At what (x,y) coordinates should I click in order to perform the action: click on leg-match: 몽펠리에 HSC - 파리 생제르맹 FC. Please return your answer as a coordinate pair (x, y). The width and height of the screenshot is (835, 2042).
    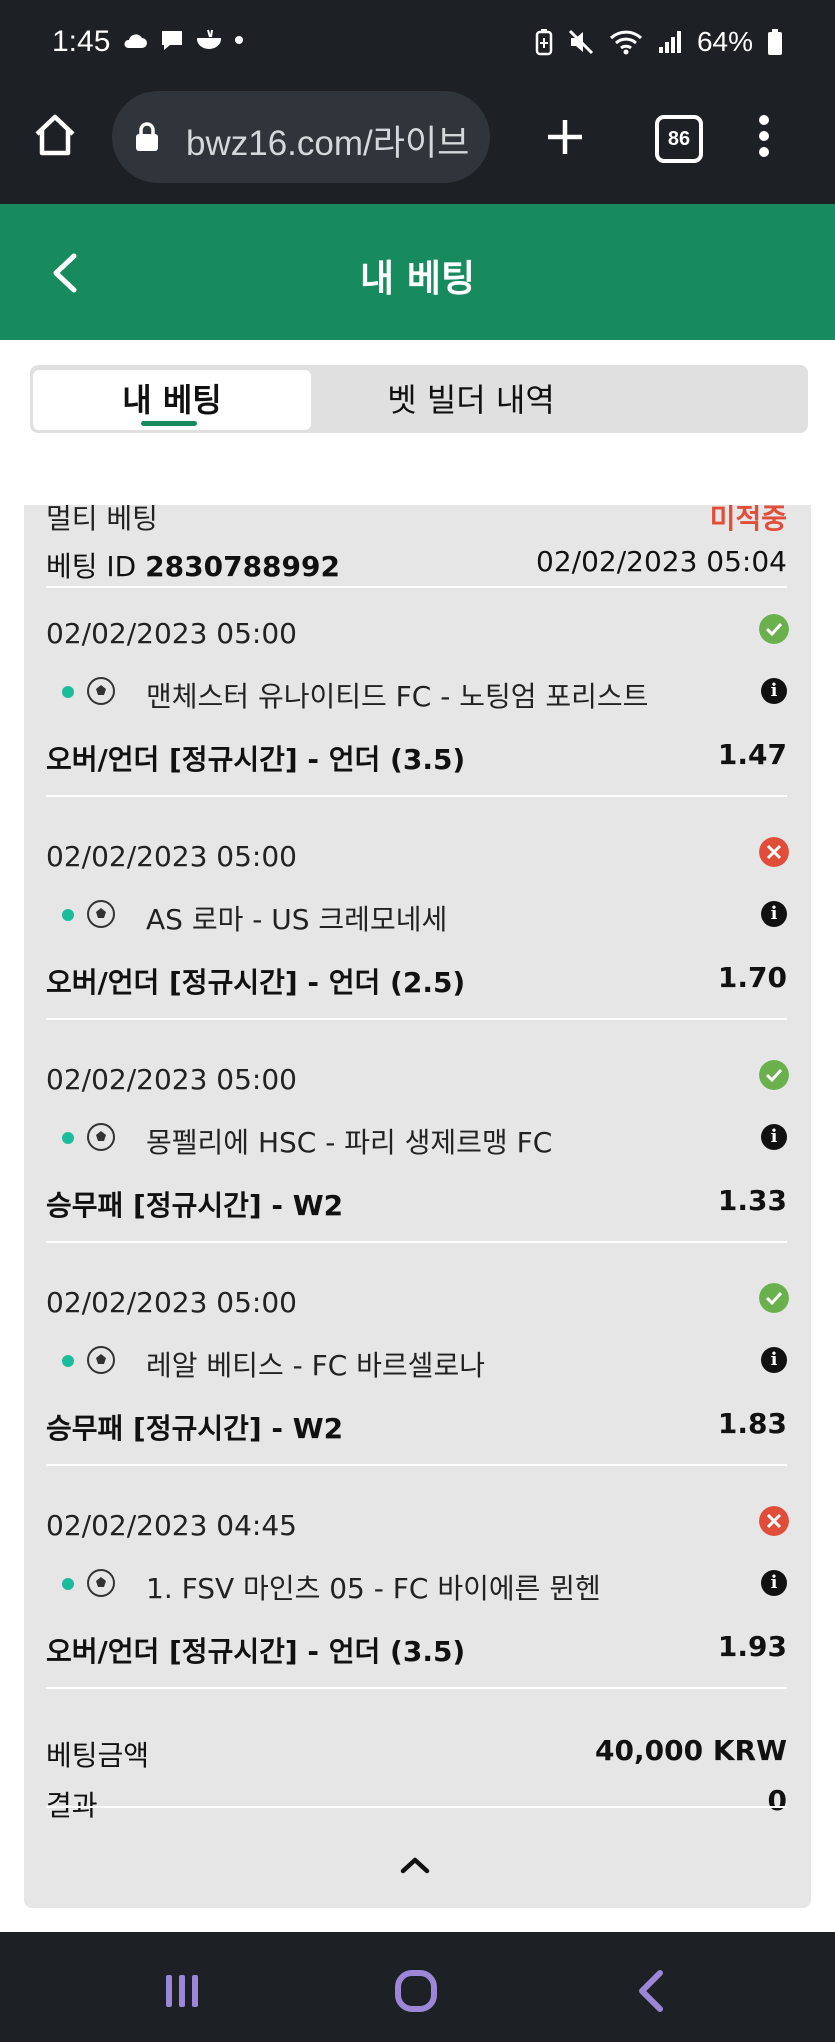
    Looking at the image, I should click on (349, 1142).